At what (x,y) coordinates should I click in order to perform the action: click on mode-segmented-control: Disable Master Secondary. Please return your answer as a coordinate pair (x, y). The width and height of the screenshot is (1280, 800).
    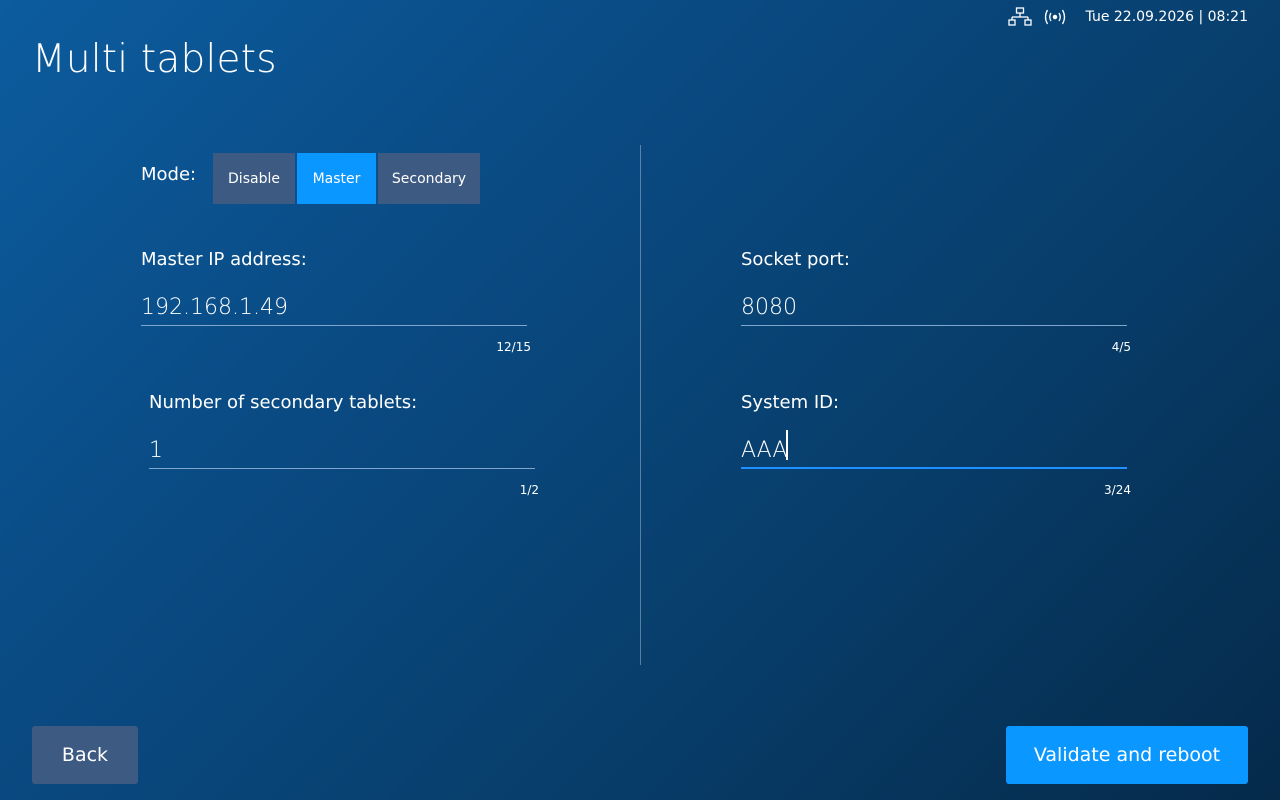
    Looking at the image, I should click on (346, 178).